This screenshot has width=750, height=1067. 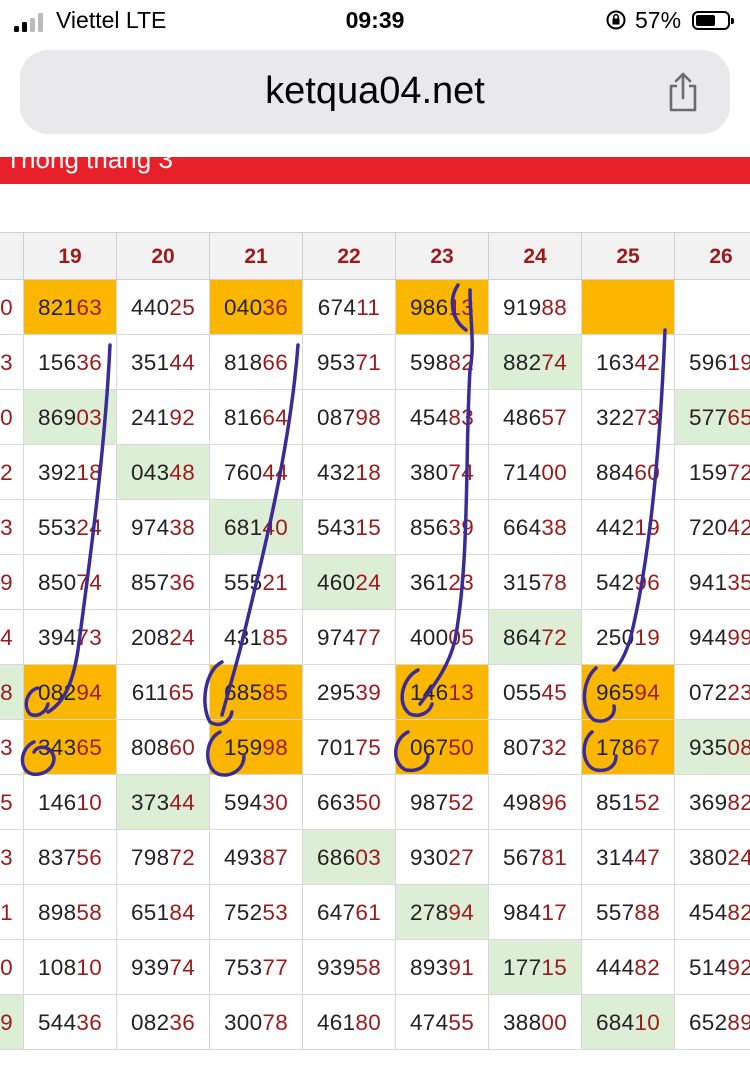 I want to click on status-bar: Viettel LTE 09:39 57%, so click(x=375, y=22).